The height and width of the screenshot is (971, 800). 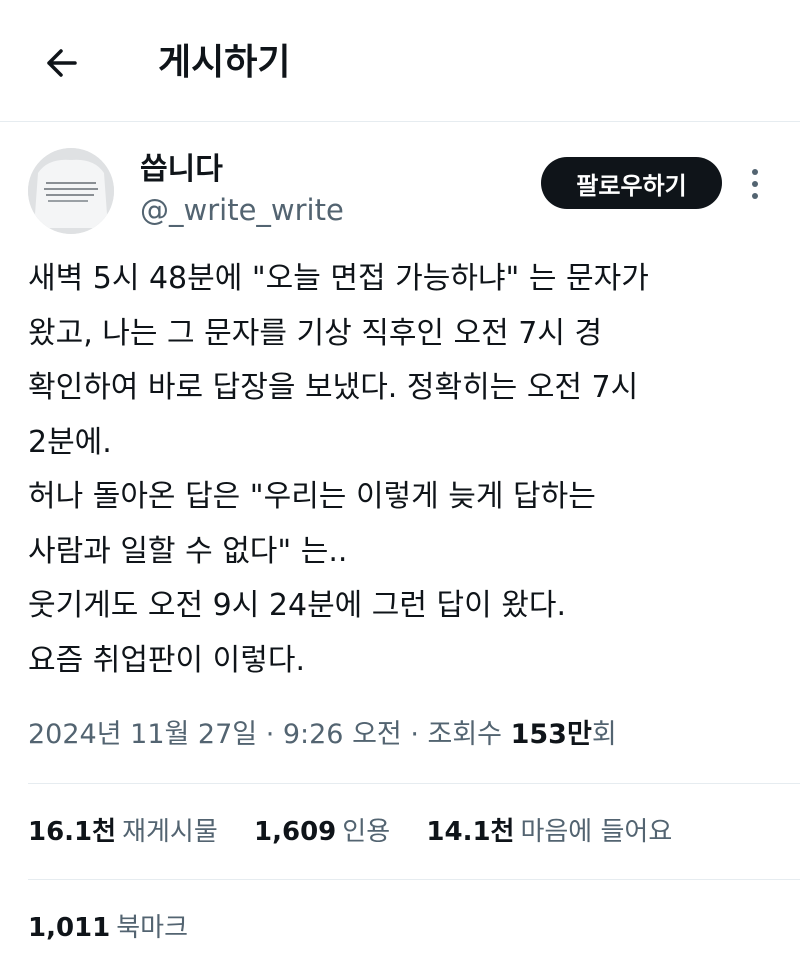 I want to click on arrow-left-icon, so click(x=62, y=63).